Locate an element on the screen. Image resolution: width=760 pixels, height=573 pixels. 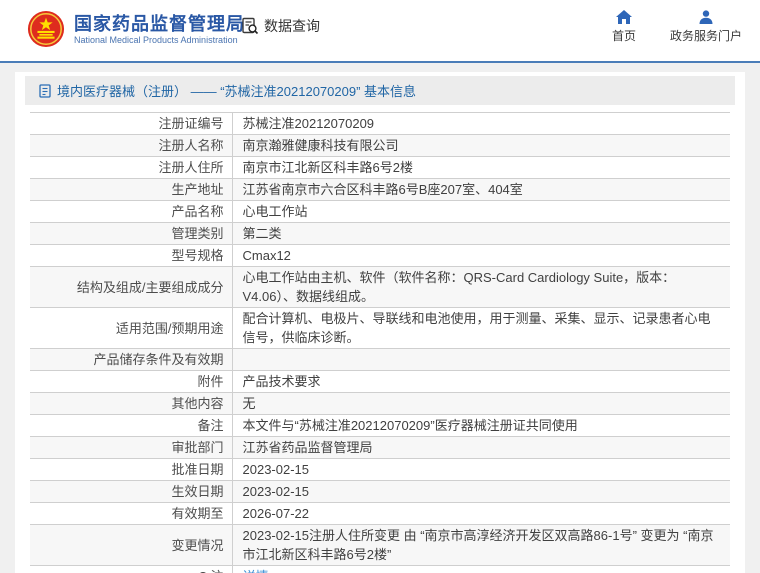
row-value: 无 is located at coordinates (249, 403).